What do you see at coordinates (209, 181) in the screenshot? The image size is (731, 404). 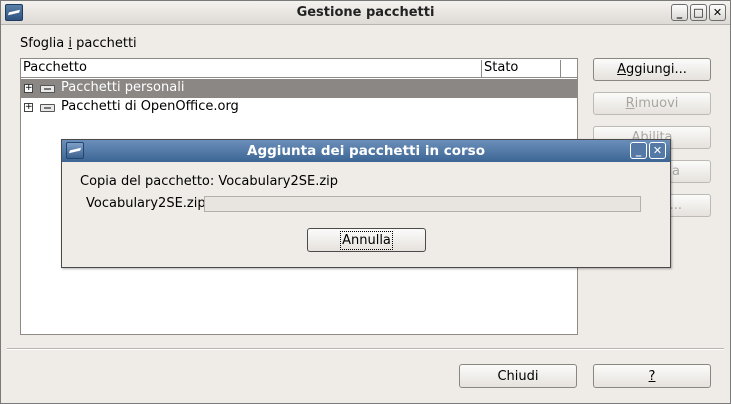 I see `copy-status-text: Copia del pacchetto: Vocabulary2SE.zip` at bounding box center [209, 181].